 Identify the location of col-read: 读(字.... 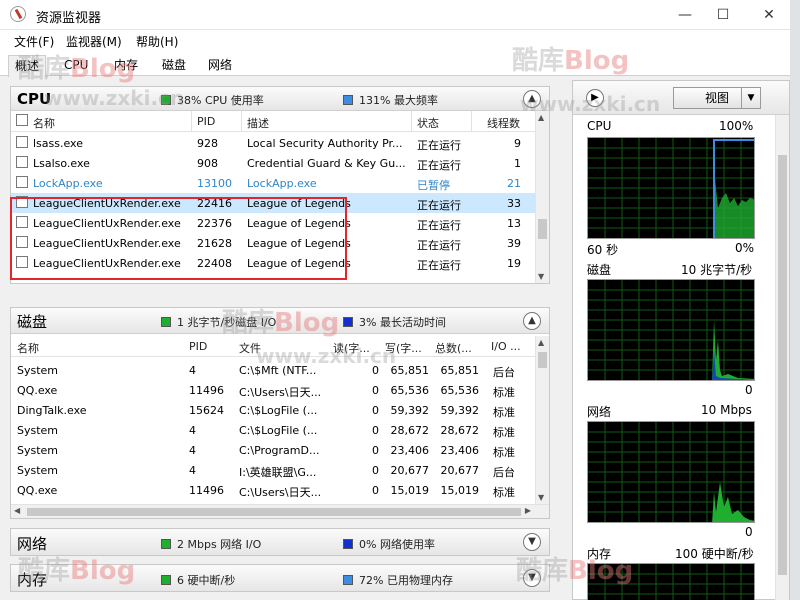
(351, 348).